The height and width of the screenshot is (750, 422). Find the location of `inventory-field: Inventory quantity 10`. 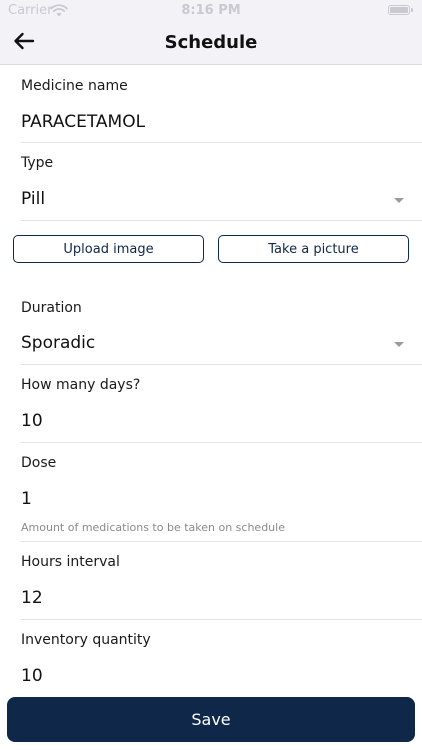

inventory-field: Inventory quantity 10 is located at coordinates (211, 655).